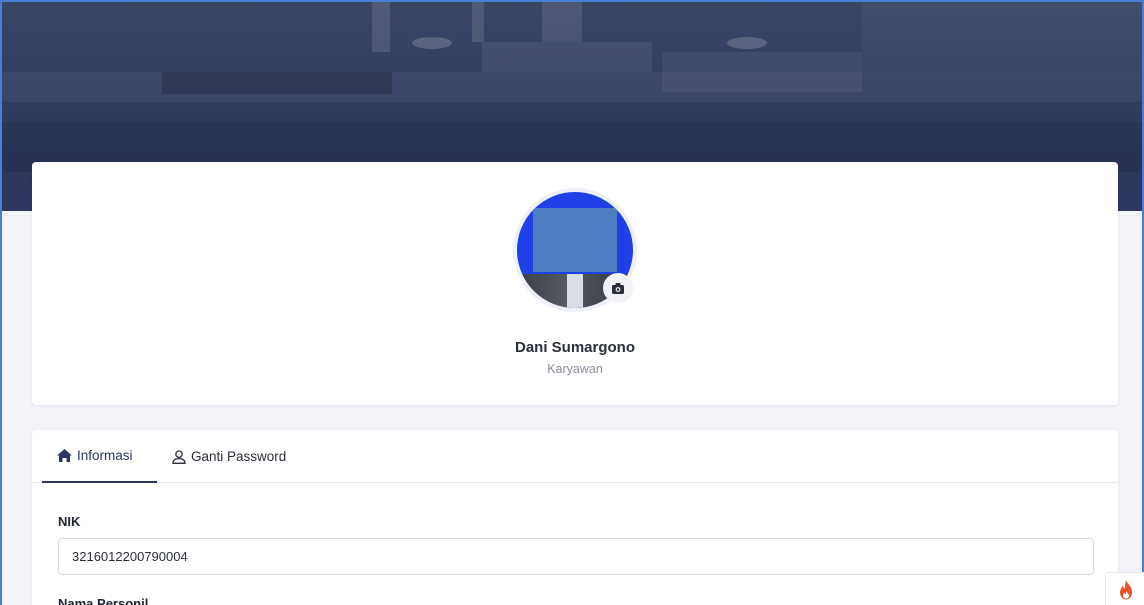 This screenshot has height=605, width=1144. I want to click on floating-action-button, so click(1124, 588).